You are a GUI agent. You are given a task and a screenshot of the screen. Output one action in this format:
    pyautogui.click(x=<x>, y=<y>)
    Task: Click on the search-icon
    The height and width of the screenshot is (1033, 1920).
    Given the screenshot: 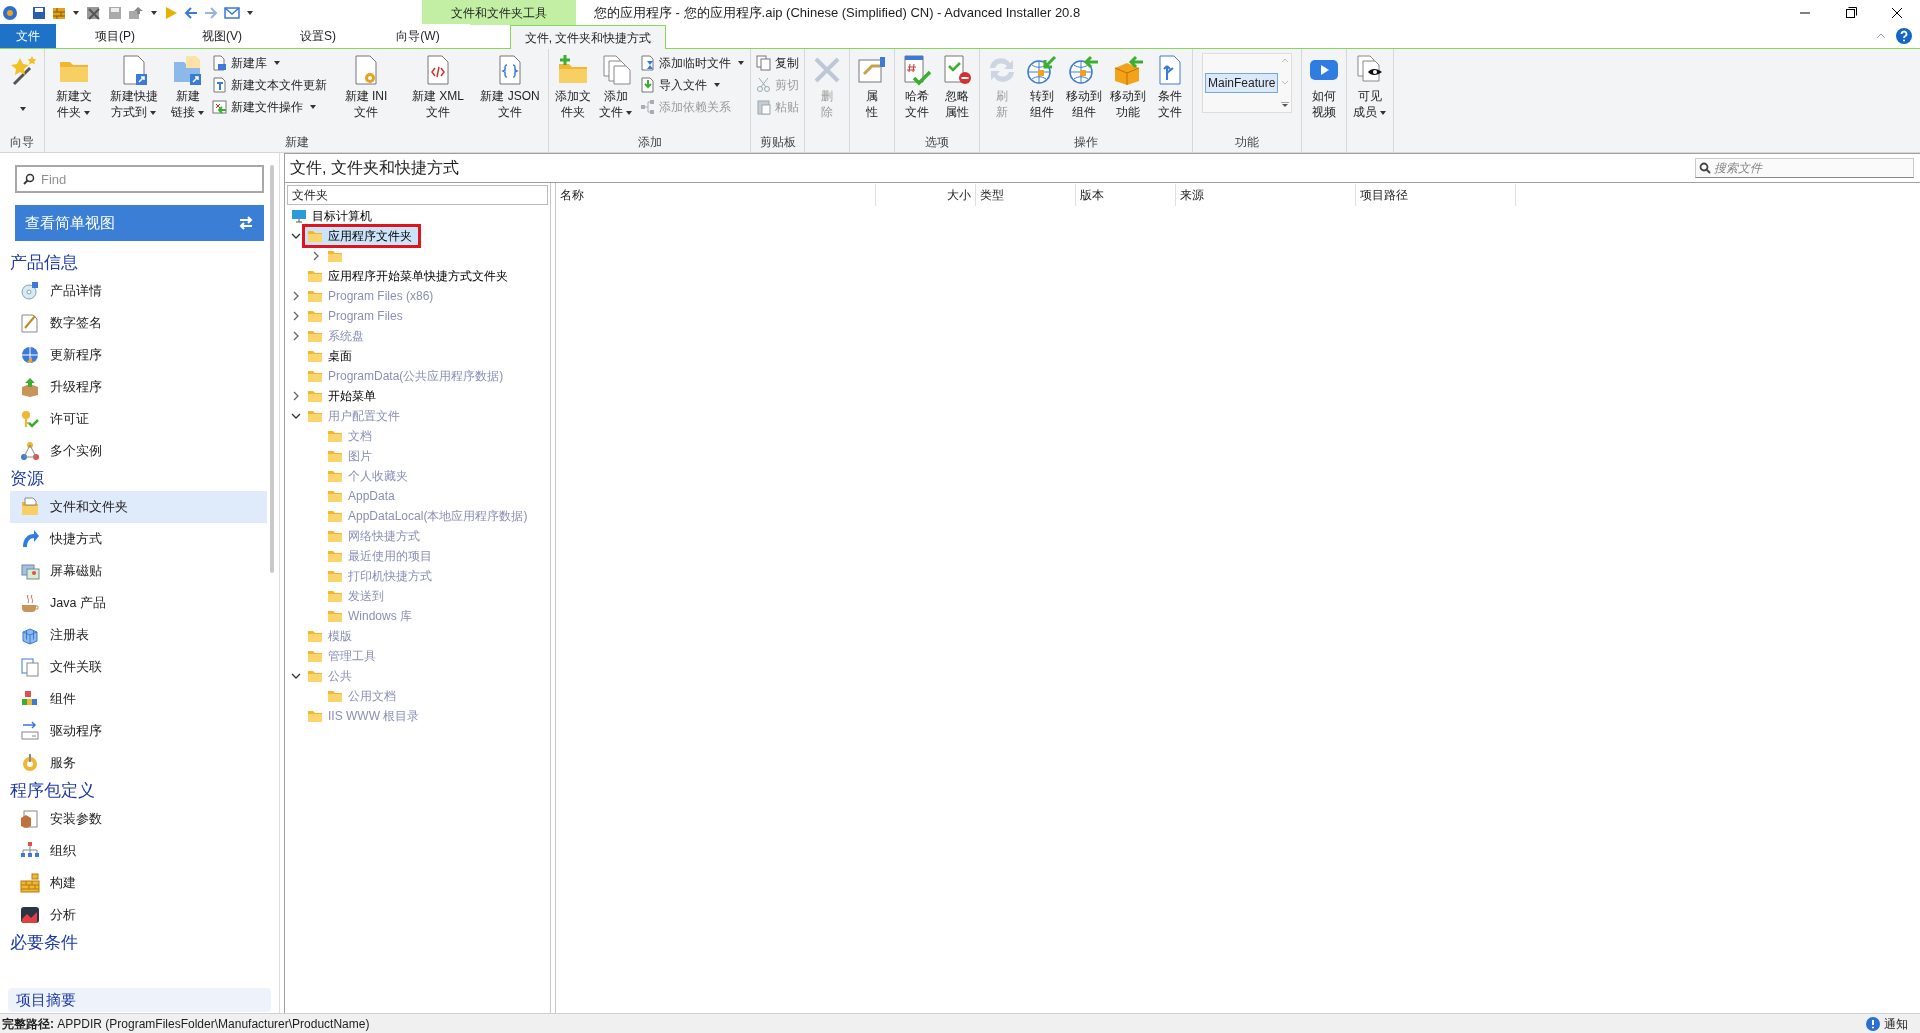 What is the action you would take?
    pyautogui.click(x=29, y=179)
    